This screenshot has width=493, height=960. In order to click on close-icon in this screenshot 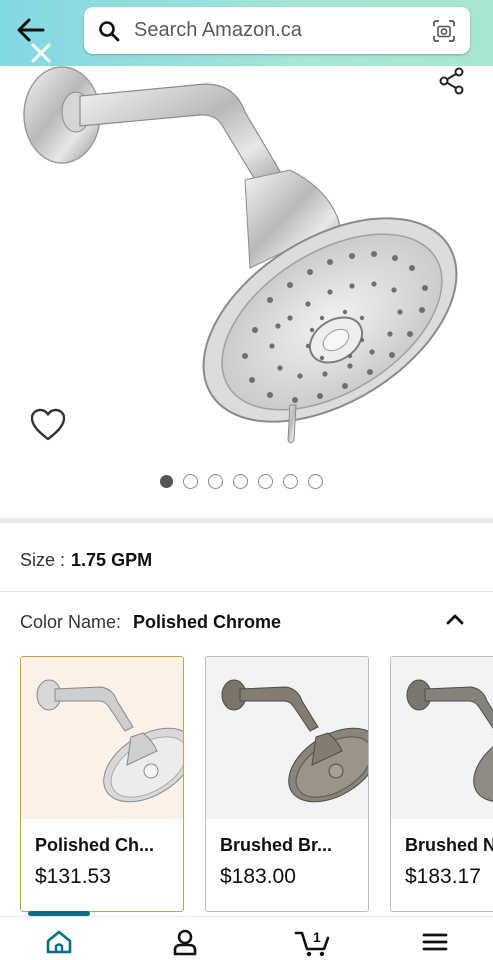, I will do `click(41, 53)`.